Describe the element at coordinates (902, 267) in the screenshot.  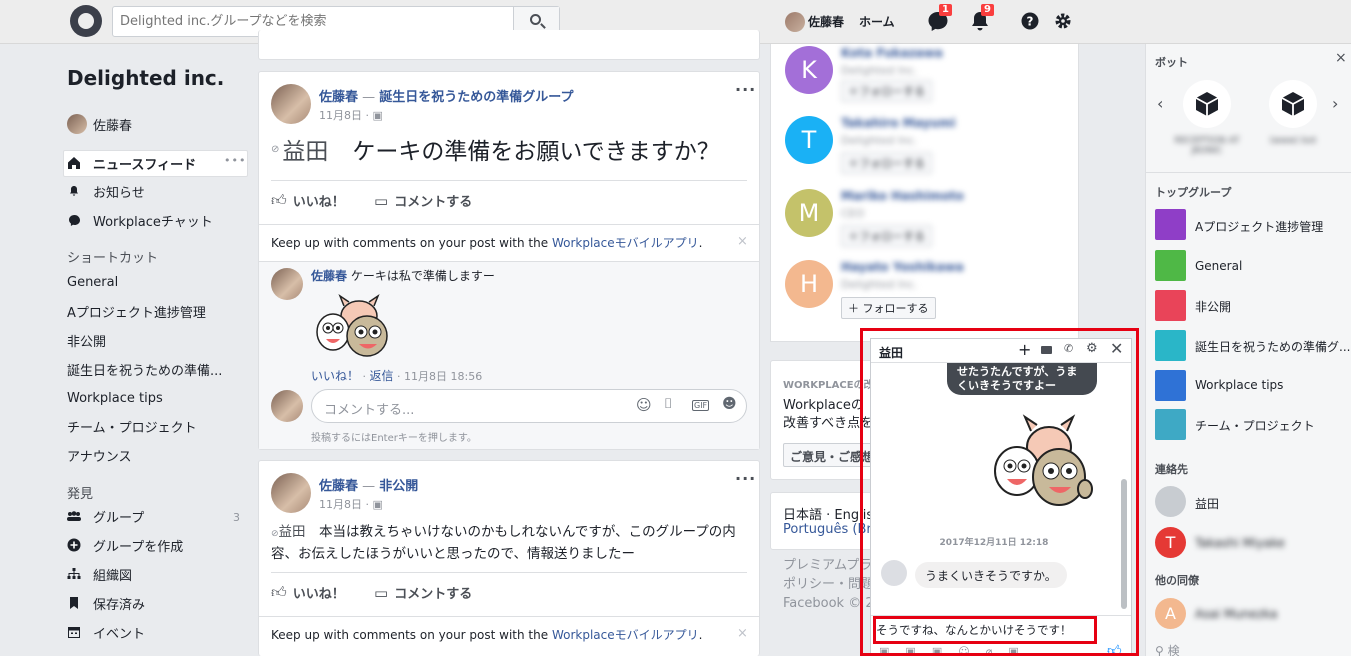
I see `person-name: Hayato Yoshikawa` at that location.